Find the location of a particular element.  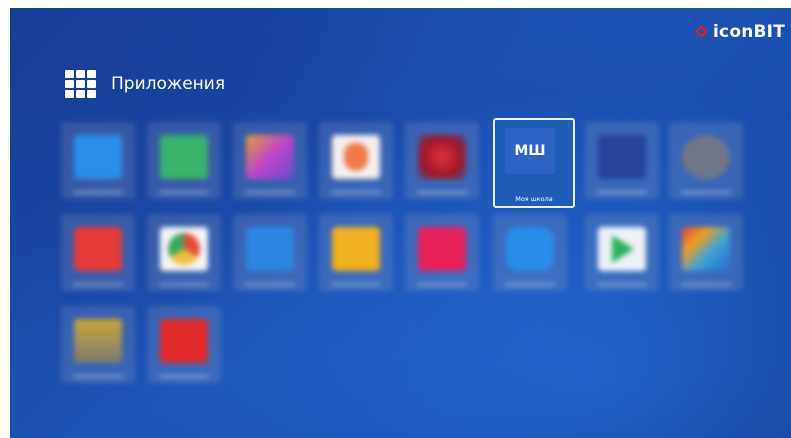

red-logo-app-icon is located at coordinates (442, 157).